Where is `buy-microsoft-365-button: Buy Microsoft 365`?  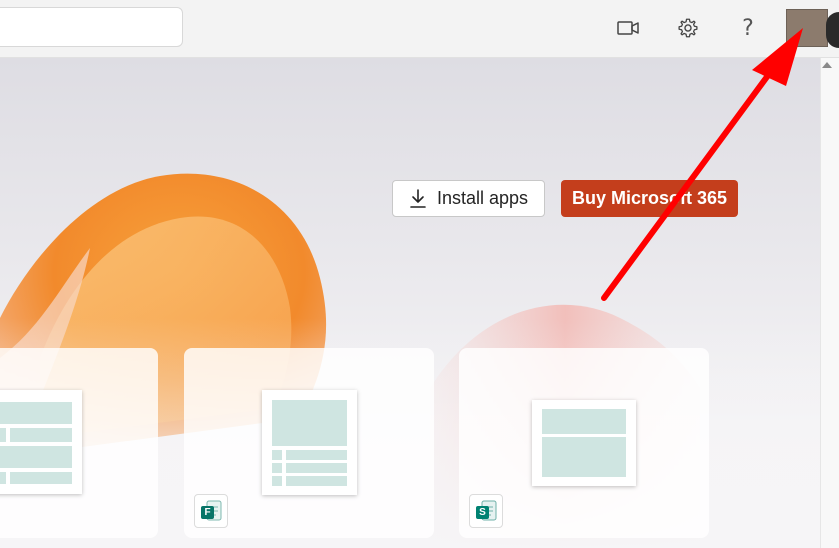
buy-microsoft-365-button: Buy Microsoft 365 is located at coordinates (649, 198).